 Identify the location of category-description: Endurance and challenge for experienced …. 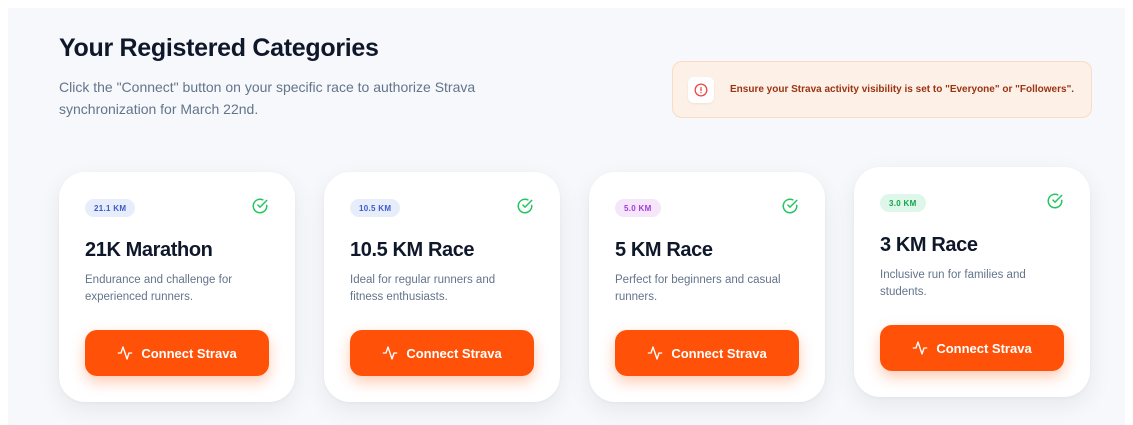
(159, 288).